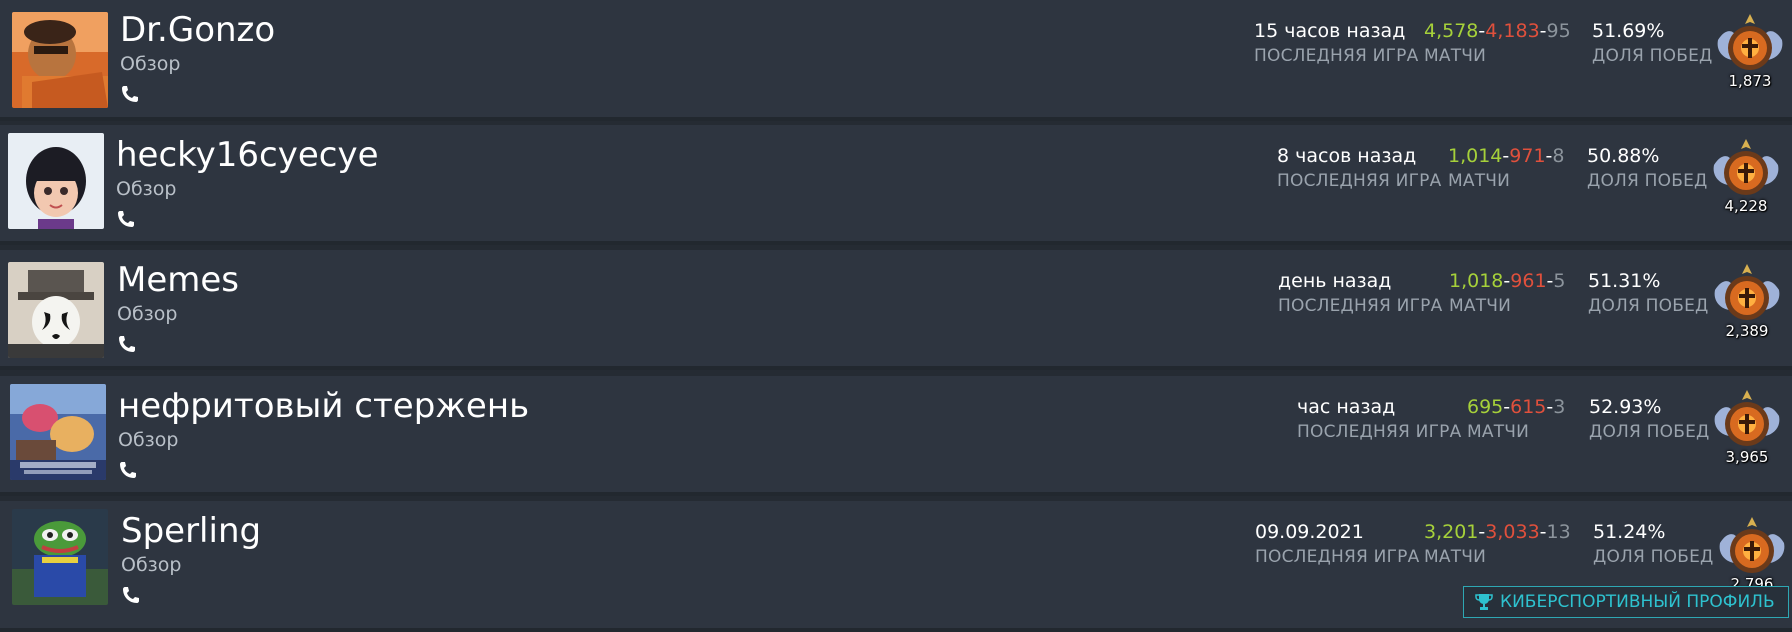  I want to click on matches-record: 3,201-3,033-13, so click(1497, 532).